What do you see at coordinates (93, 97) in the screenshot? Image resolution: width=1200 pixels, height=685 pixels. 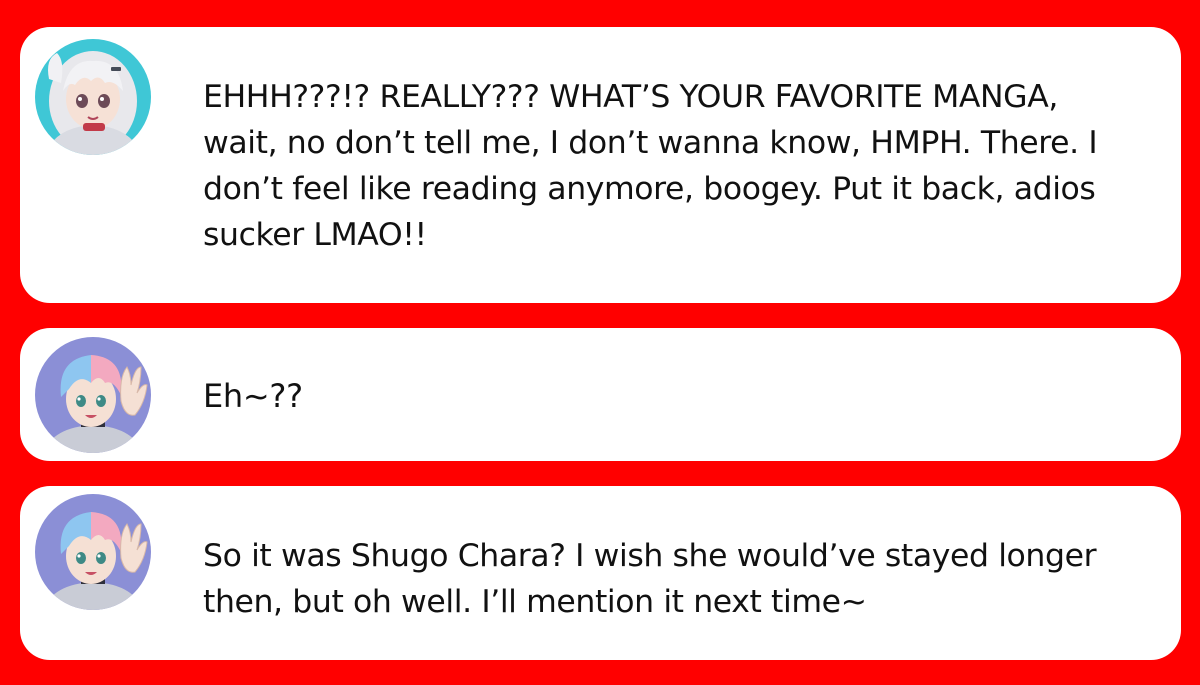 I see `white-haired-girl-avatar-icon` at bounding box center [93, 97].